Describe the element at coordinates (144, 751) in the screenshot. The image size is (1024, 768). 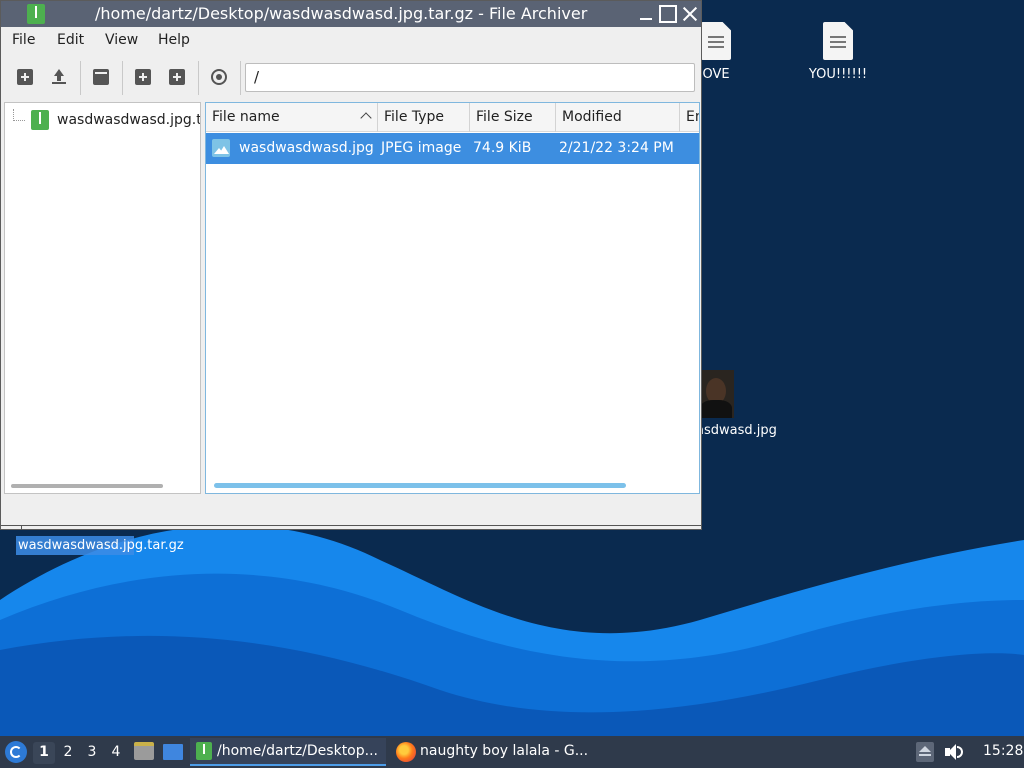
I see `file-manager-icon` at that location.